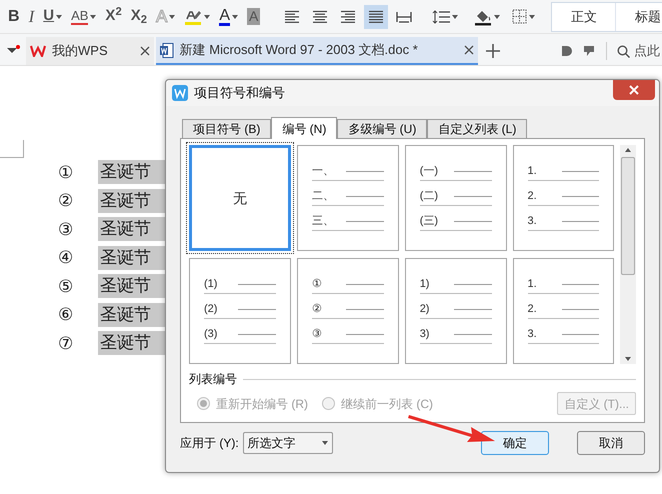 The height and width of the screenshot is (494, 662). Describe the element at coordinates (240, 311) in the screenshot. I see `numbering-style-option: (1) (2) (3)` at that location.